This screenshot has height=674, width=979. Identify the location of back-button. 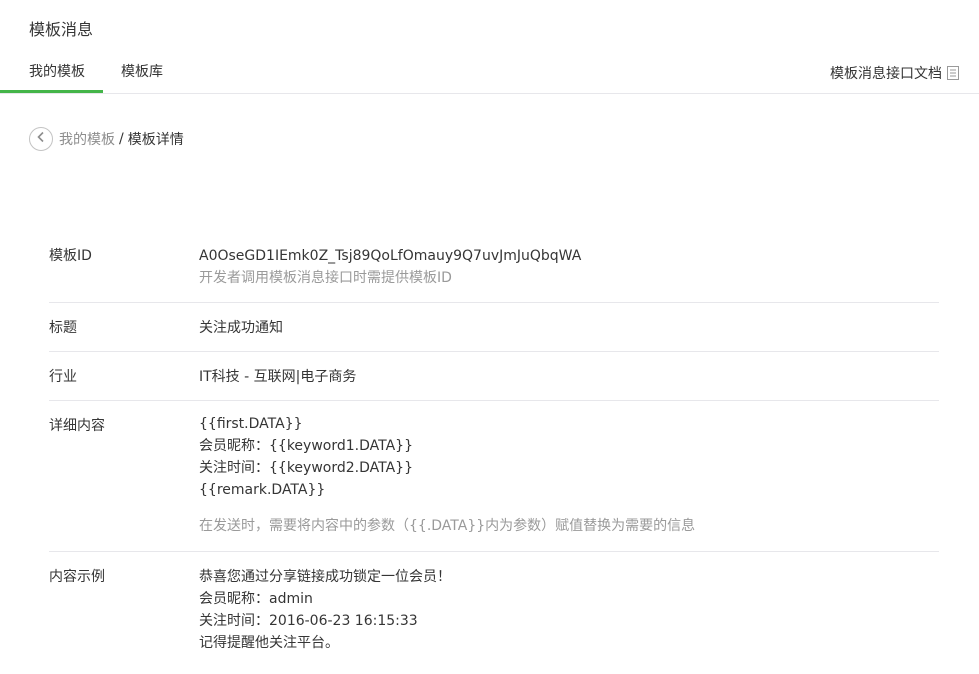
(41, 139).